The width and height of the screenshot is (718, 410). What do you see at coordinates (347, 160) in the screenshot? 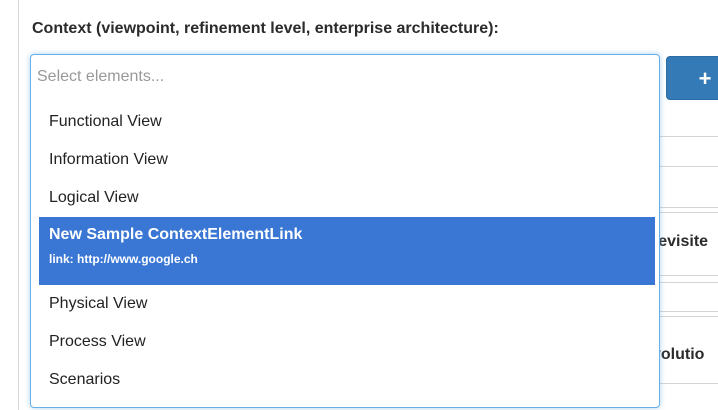
I see `option-information-view: Information View` at bounding box center [347, 160].